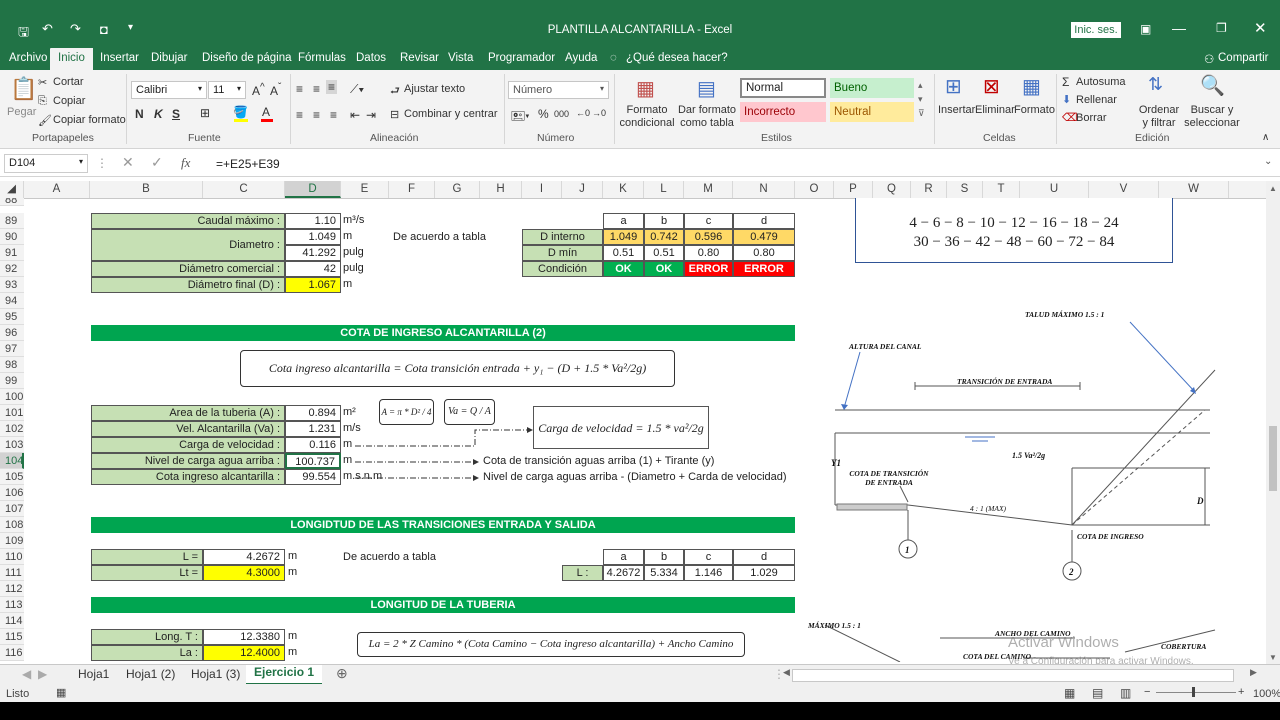 Image resolution: width=1280 pixels, height=720 pixels. Describe the element at coordinates (313, 189) in the screenshot. I see `column-header: D` at that location.